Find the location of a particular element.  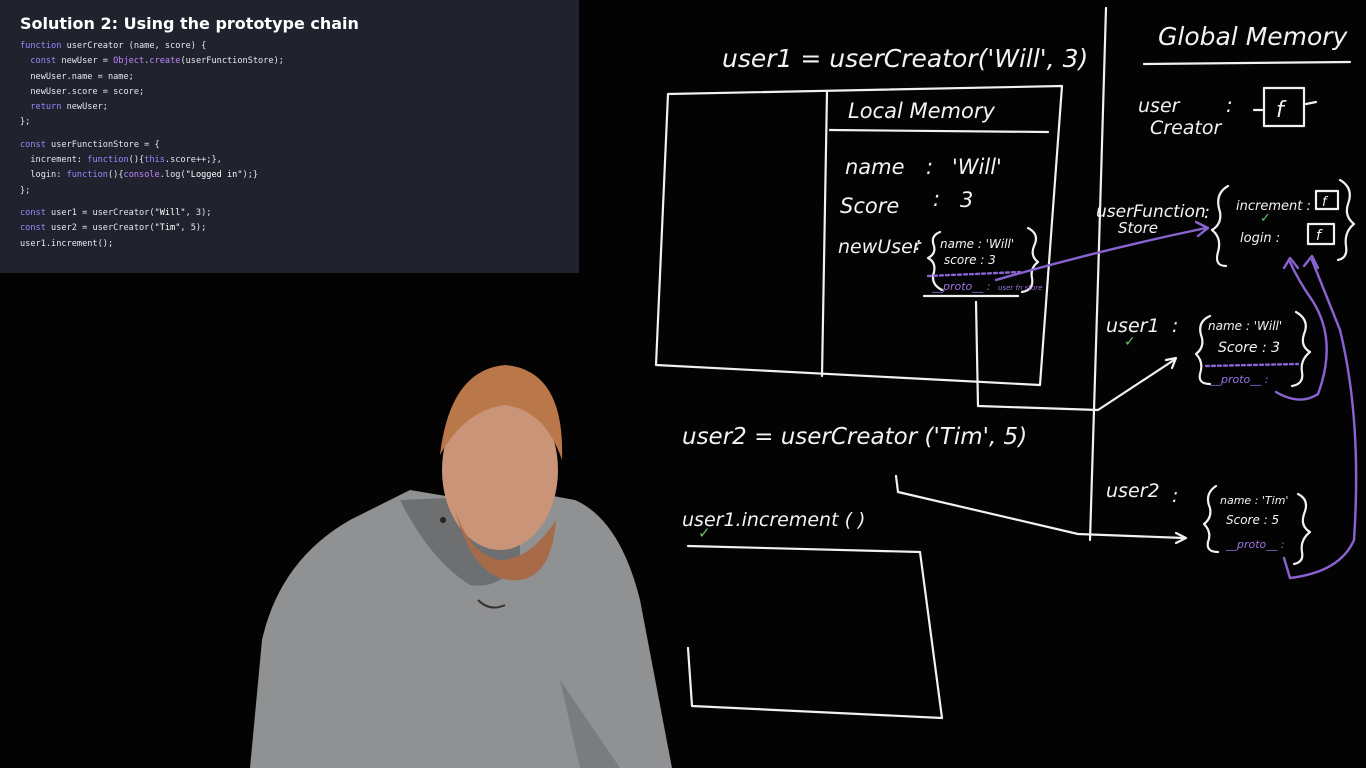

user1-proto-divider is located at coordinates (1252, 365).